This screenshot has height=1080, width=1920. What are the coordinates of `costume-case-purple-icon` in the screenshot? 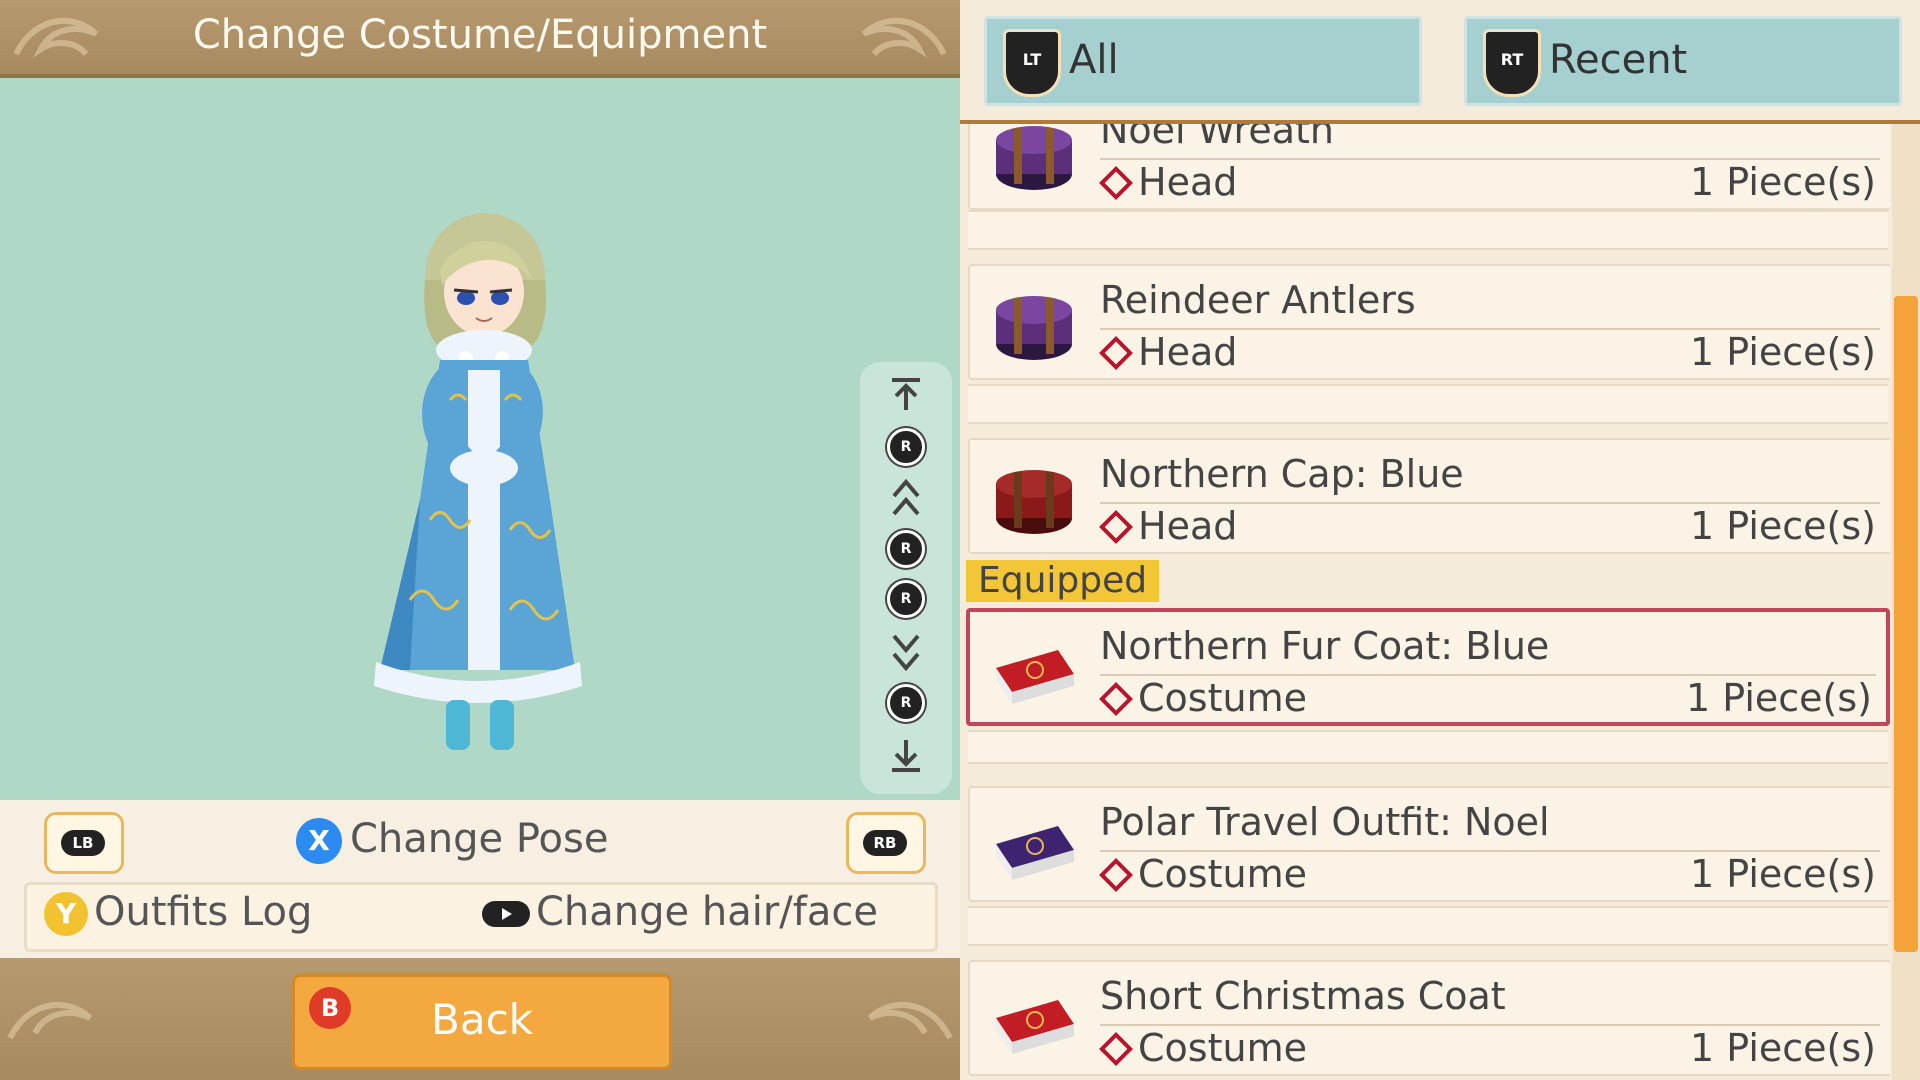 It's located at (1035, 853).